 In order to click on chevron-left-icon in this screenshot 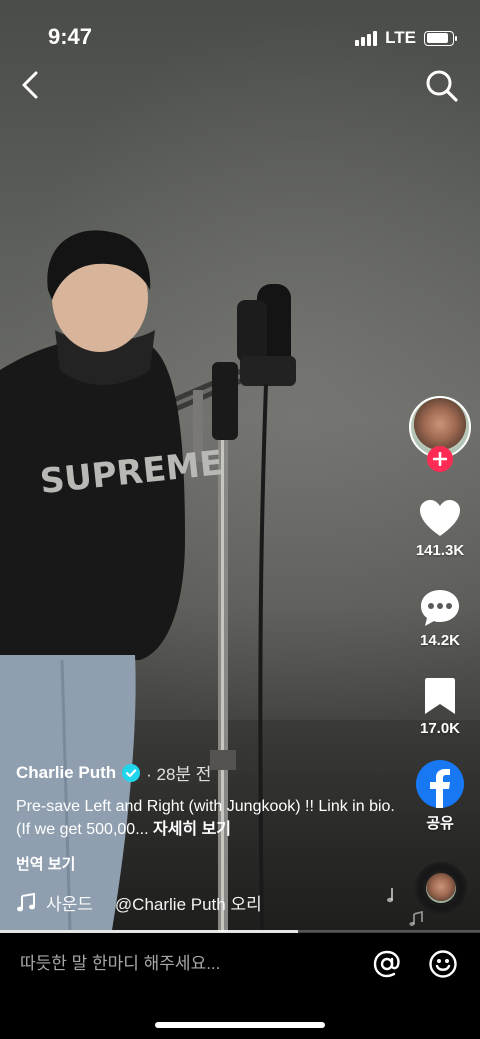, I will do `click(30, 85)`.